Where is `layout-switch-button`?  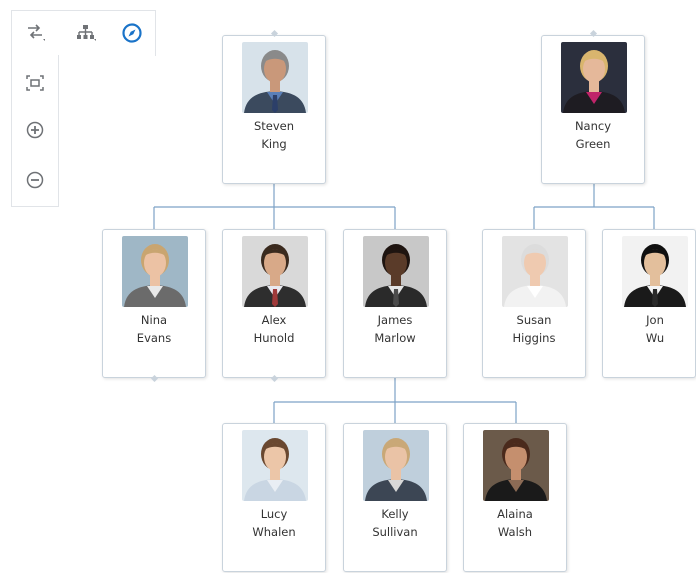 layout-switch-button is located at coordinates (35, 33).